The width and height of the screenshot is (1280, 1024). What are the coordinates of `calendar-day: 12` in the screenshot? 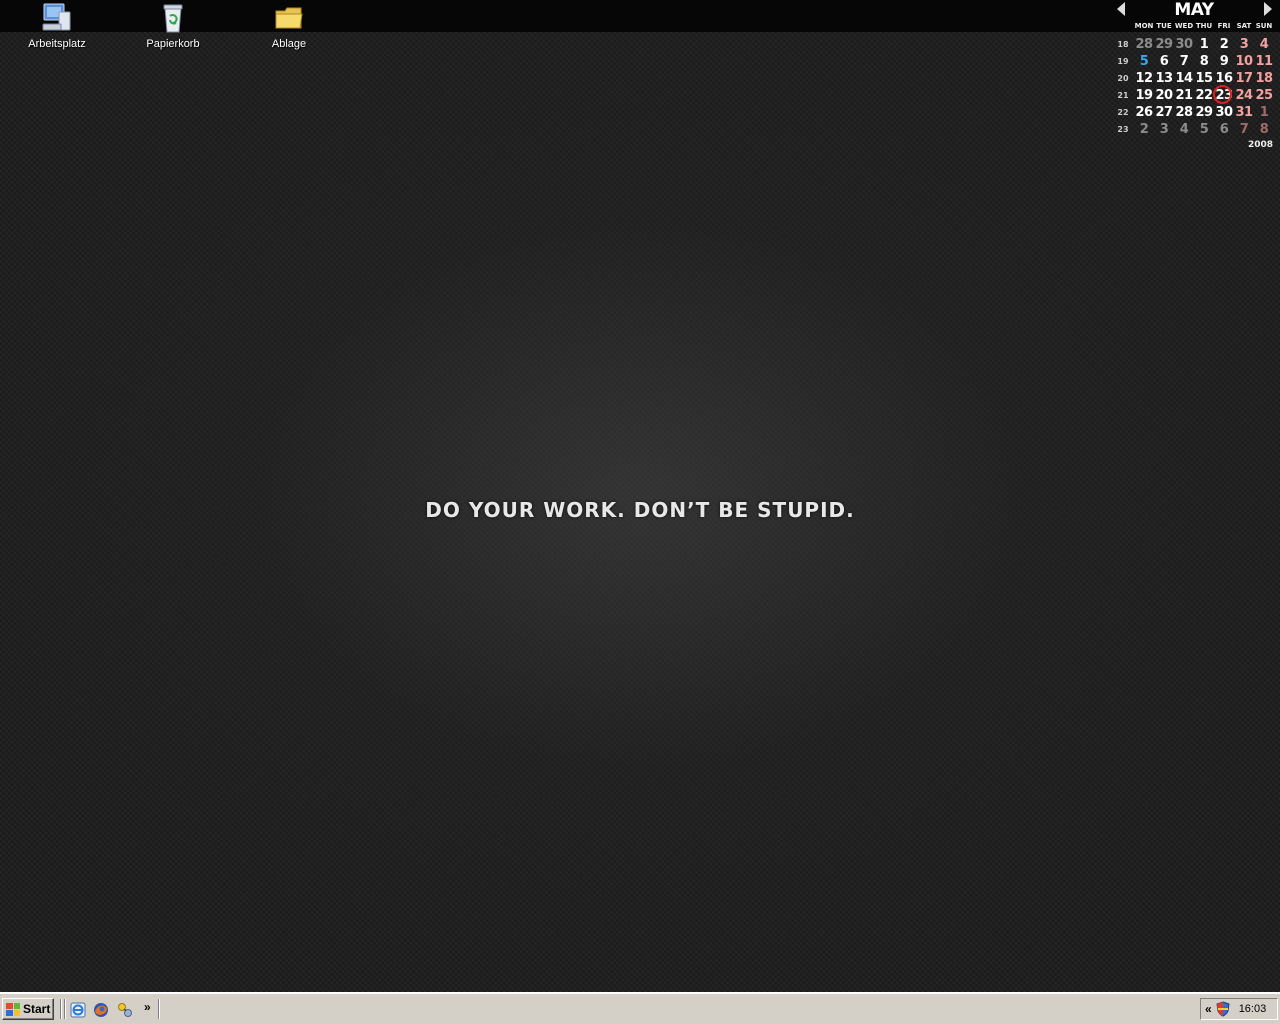 It's located at (1144, 78).